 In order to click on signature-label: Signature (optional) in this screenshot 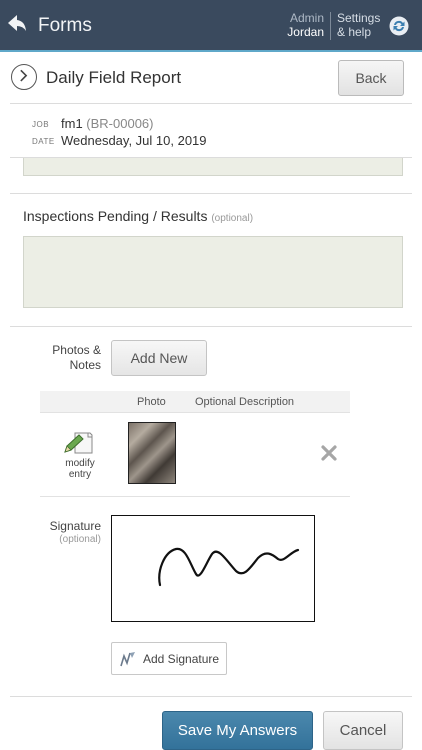, I will do `click(75, 533)`.